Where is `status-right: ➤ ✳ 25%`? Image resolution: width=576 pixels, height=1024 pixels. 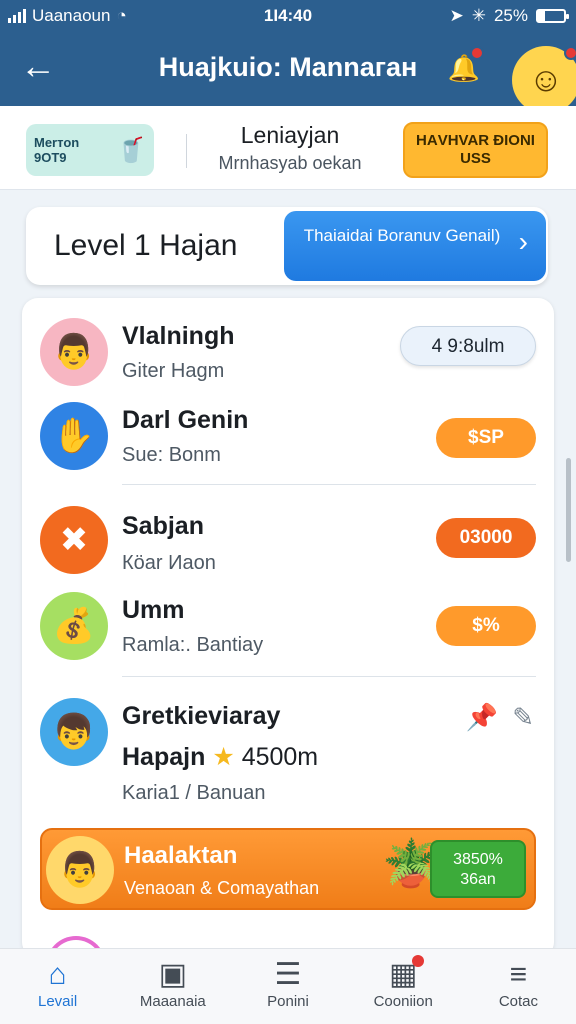 status-right: ➤ ✳ 25% is located at coordinates (509, 16).